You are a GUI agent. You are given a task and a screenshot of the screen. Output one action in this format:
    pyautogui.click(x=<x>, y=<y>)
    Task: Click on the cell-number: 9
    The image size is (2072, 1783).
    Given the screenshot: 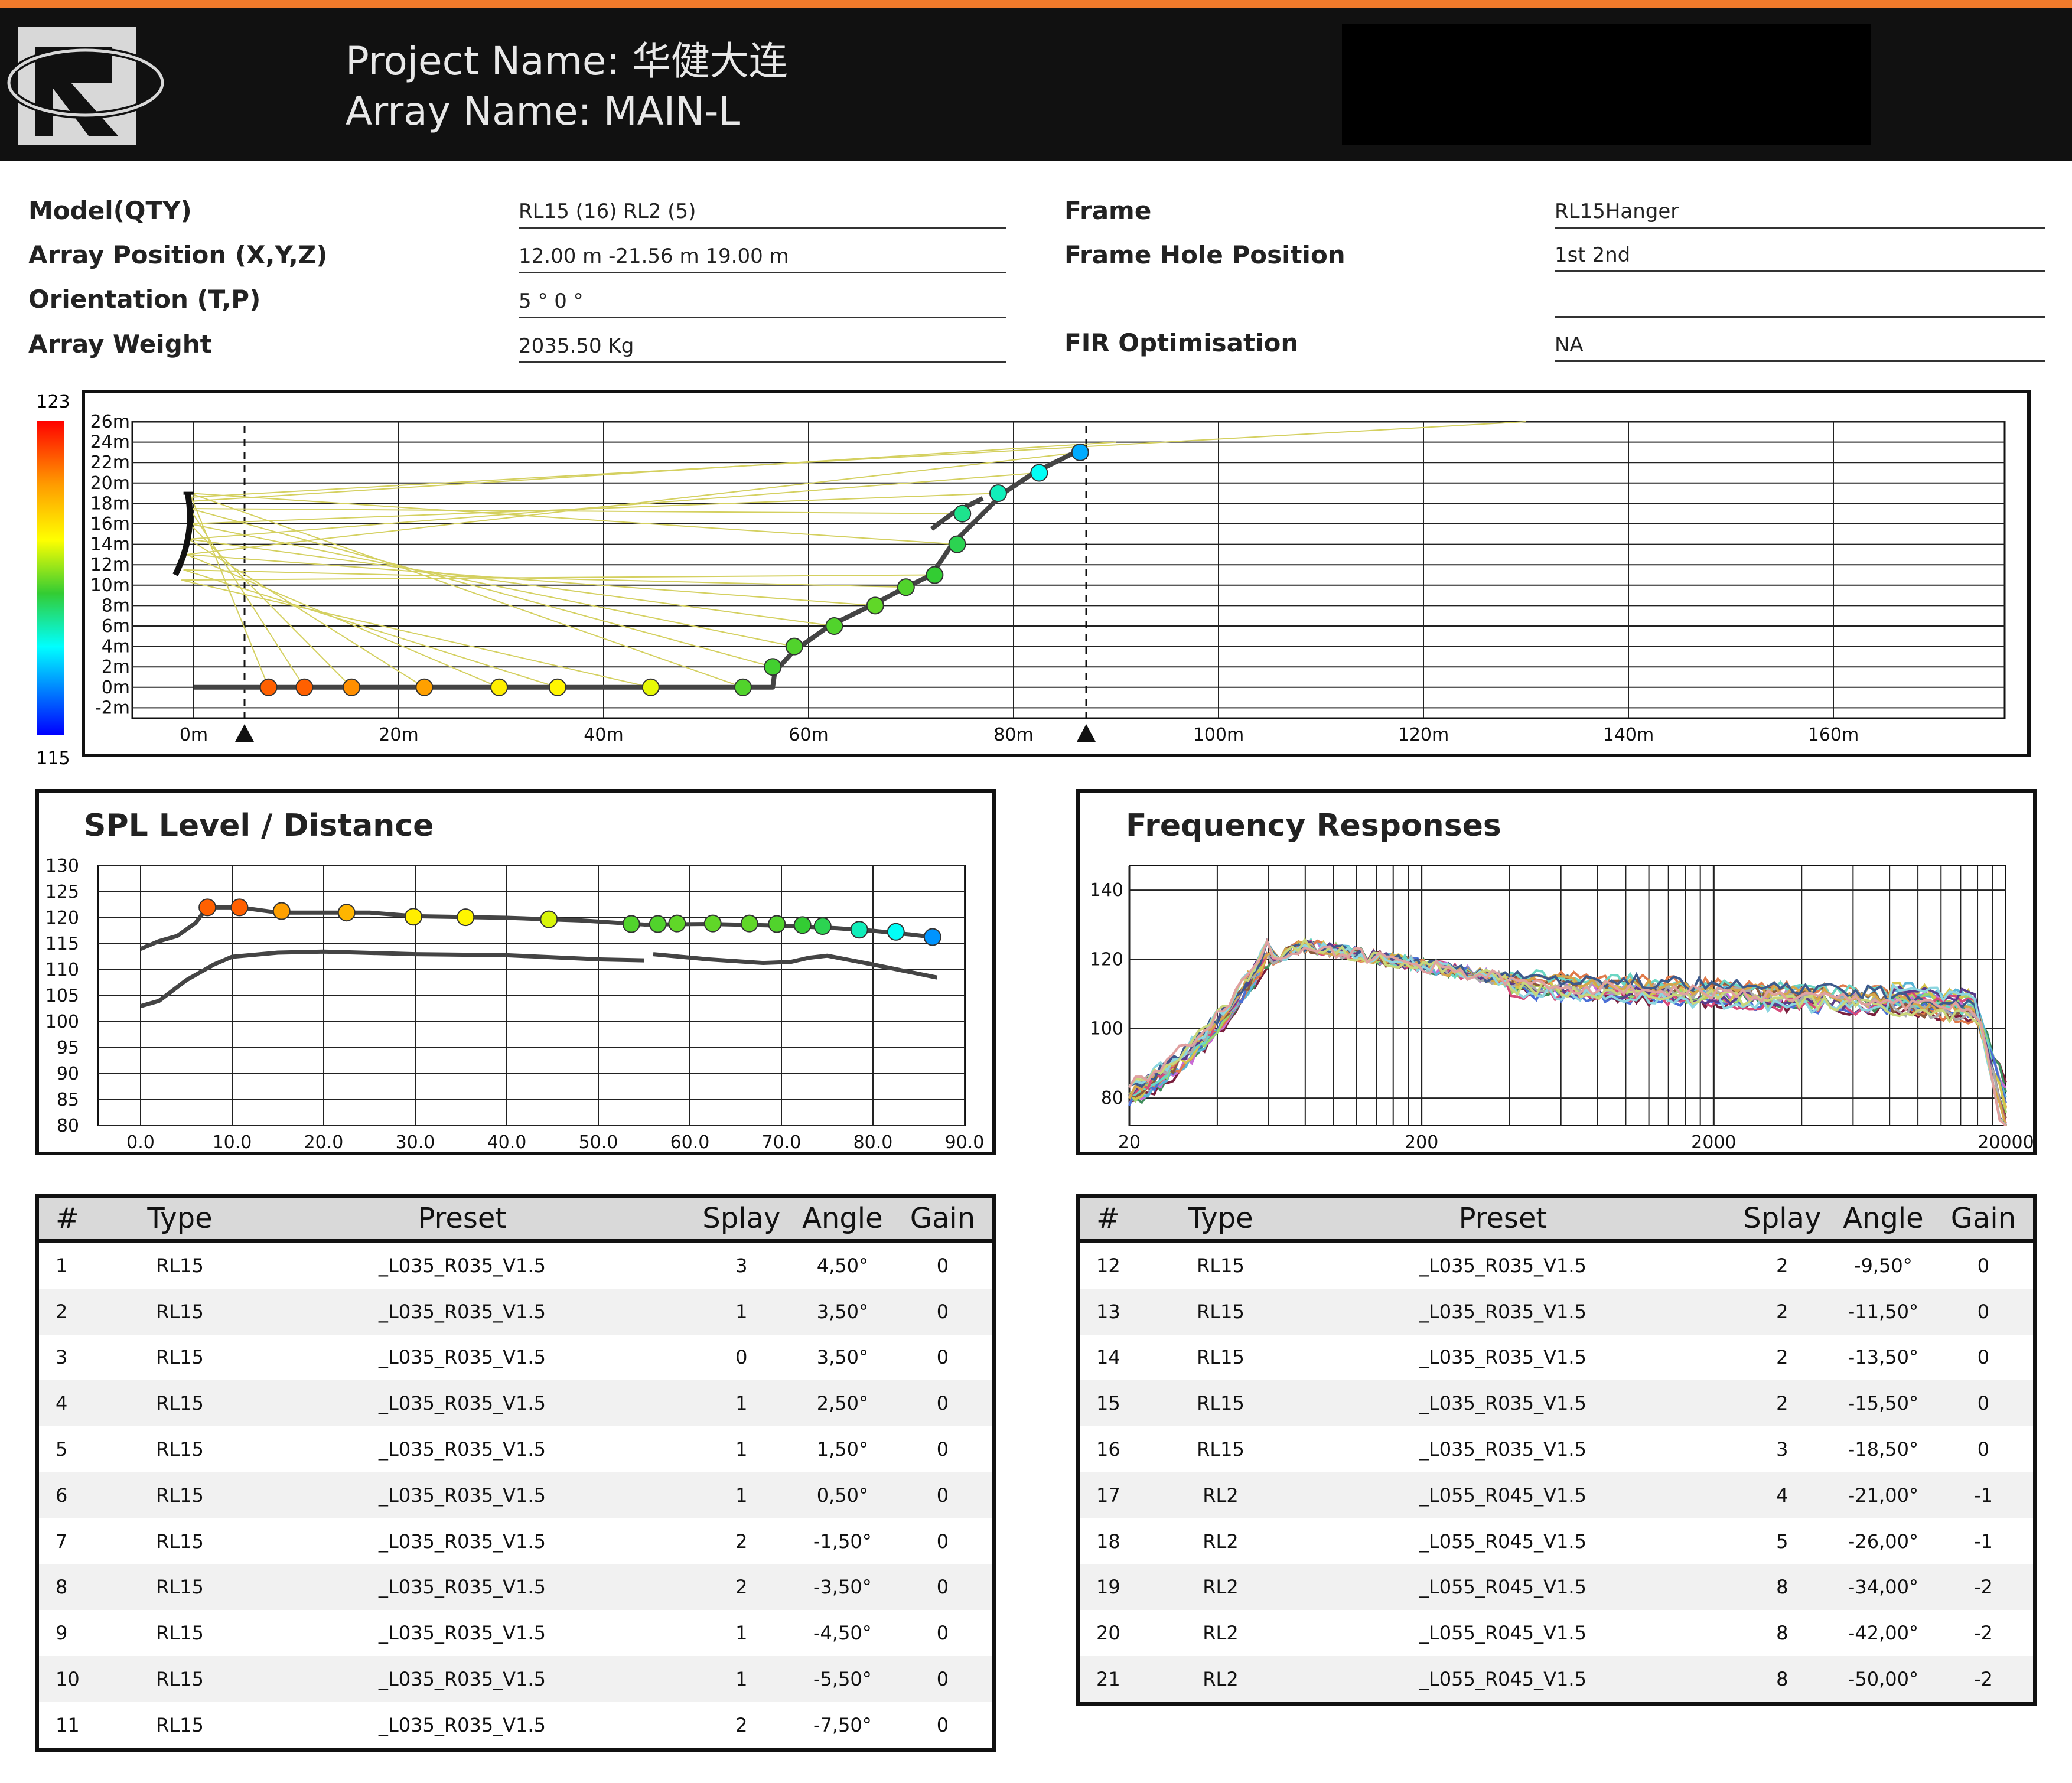 What is the action you would take?
    pyautogui.click(x=62, y=1634)
    